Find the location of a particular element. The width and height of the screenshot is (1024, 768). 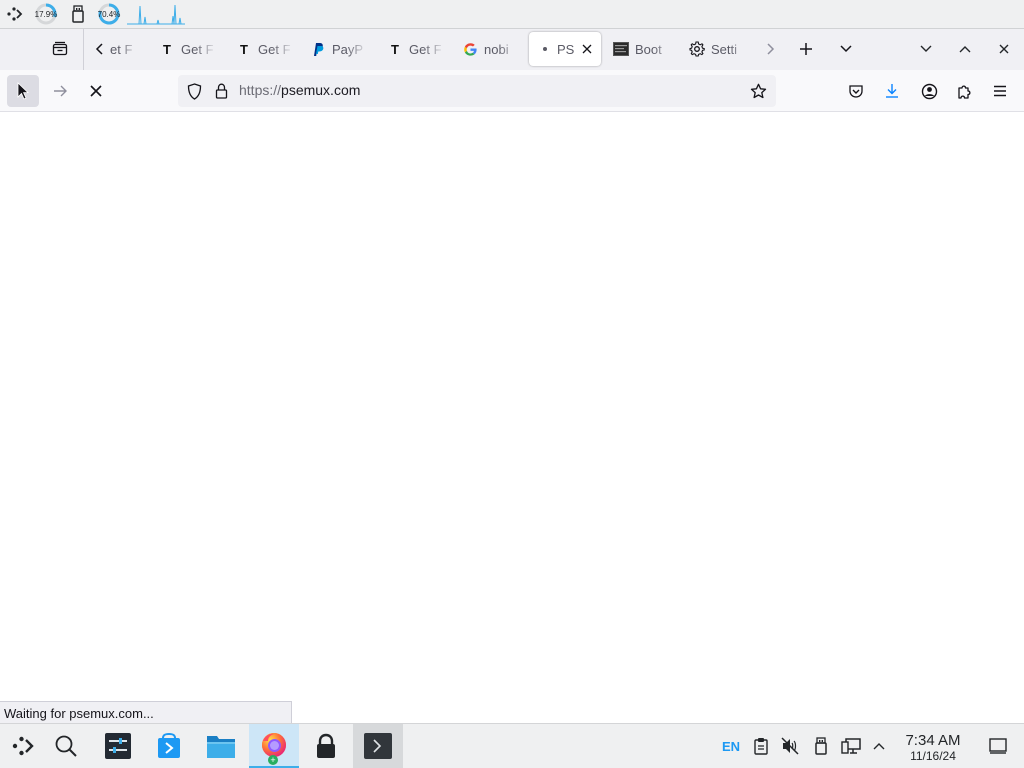

tracking-protection-shield-icon is located at coordinates (194, 91).